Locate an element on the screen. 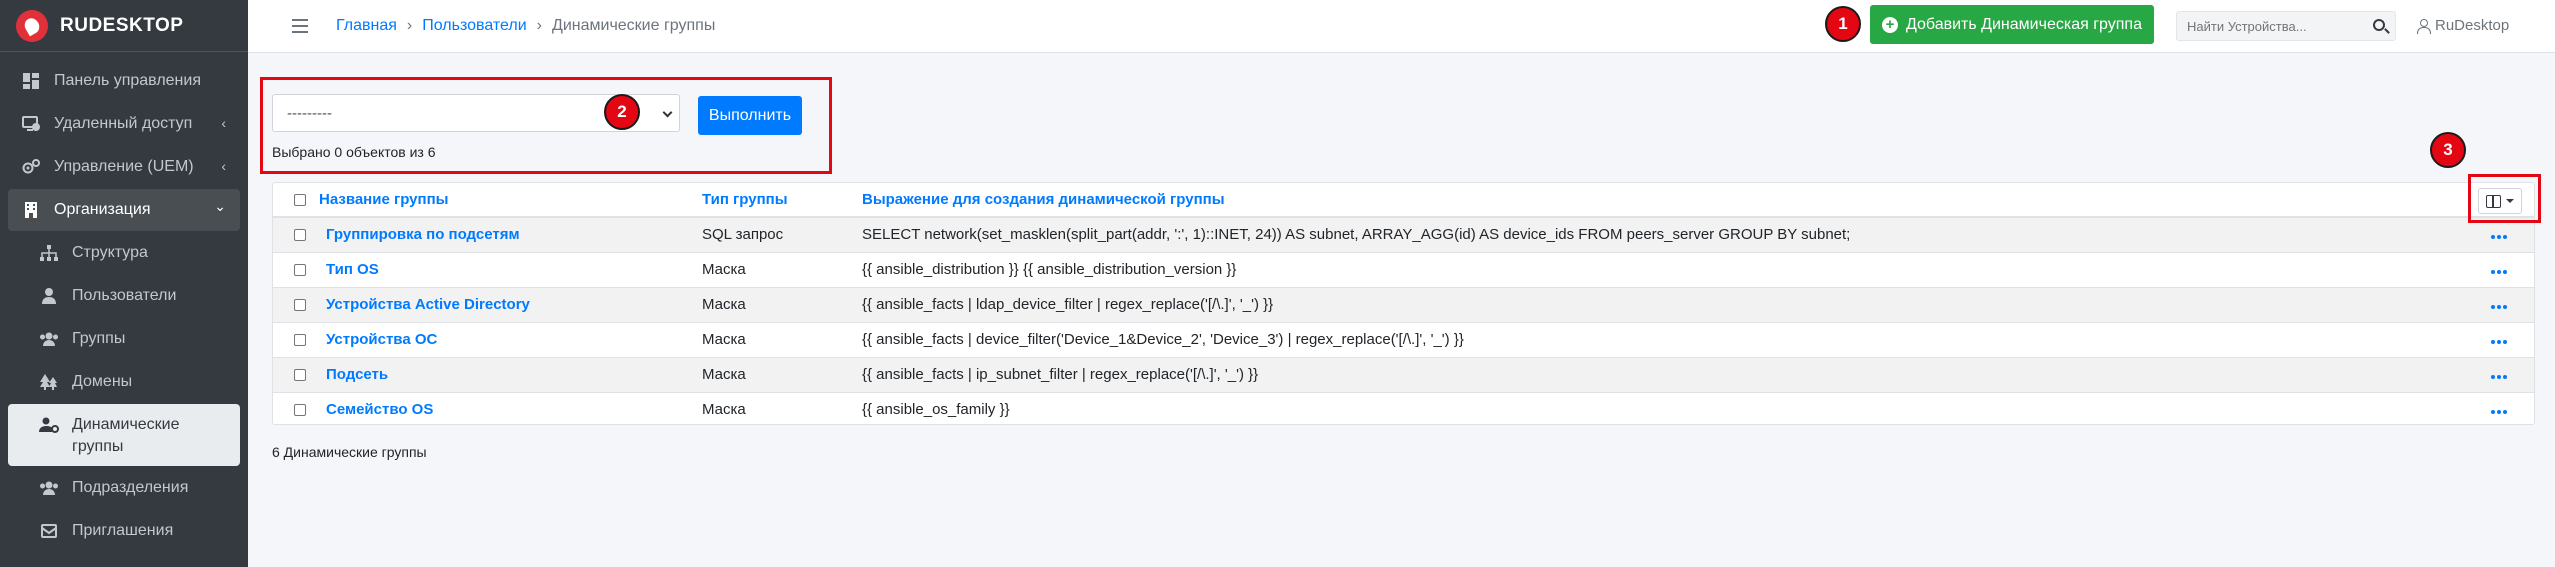 The width and height of the screenshot is (2555, 567). group-name-link: Семейство OS is located at coordinates (379, 409).